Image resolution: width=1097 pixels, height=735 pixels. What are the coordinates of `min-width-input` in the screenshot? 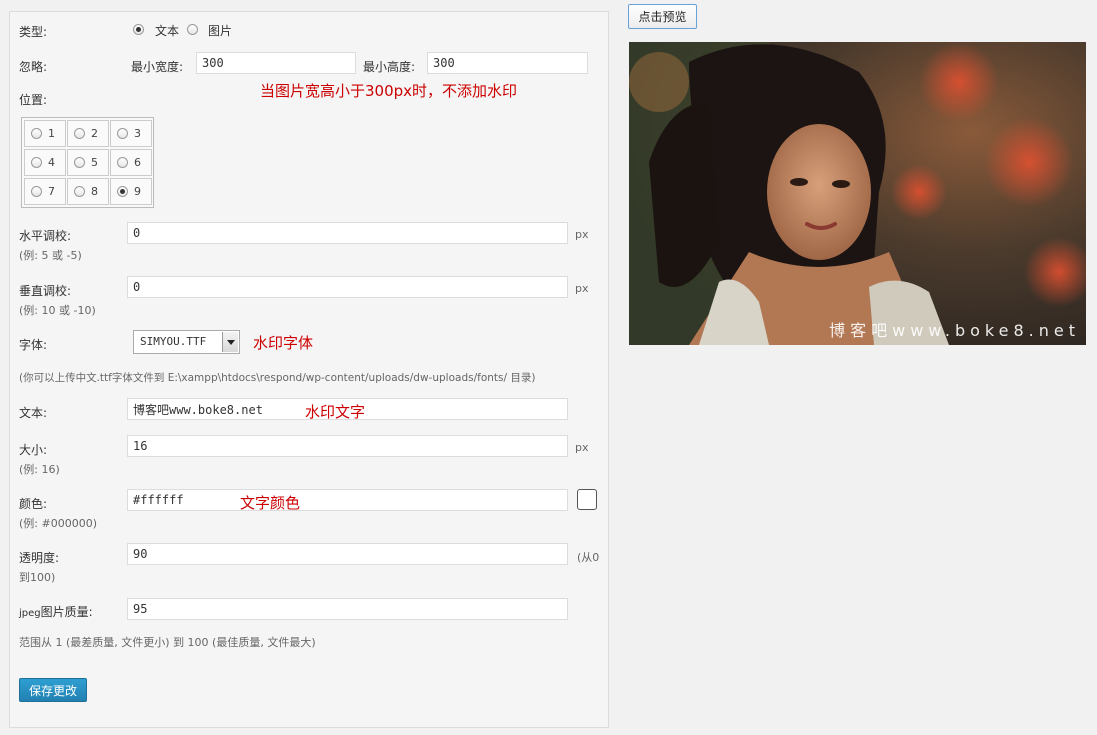 It's located at (276, 63).